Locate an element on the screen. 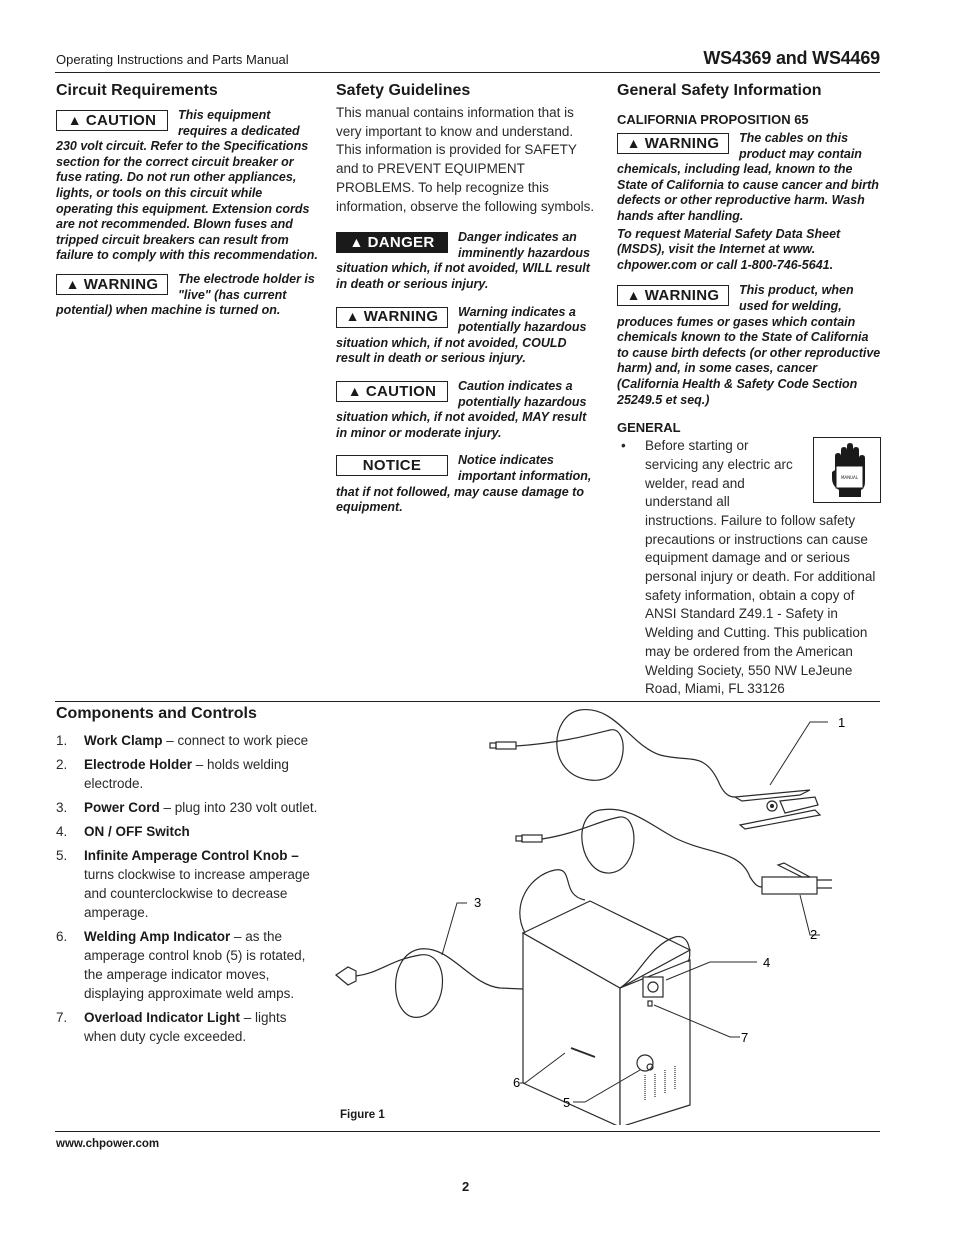 The width and height of the screenshot is (954, 1235). callout-4: 4 is located at coordinates (766, 962).